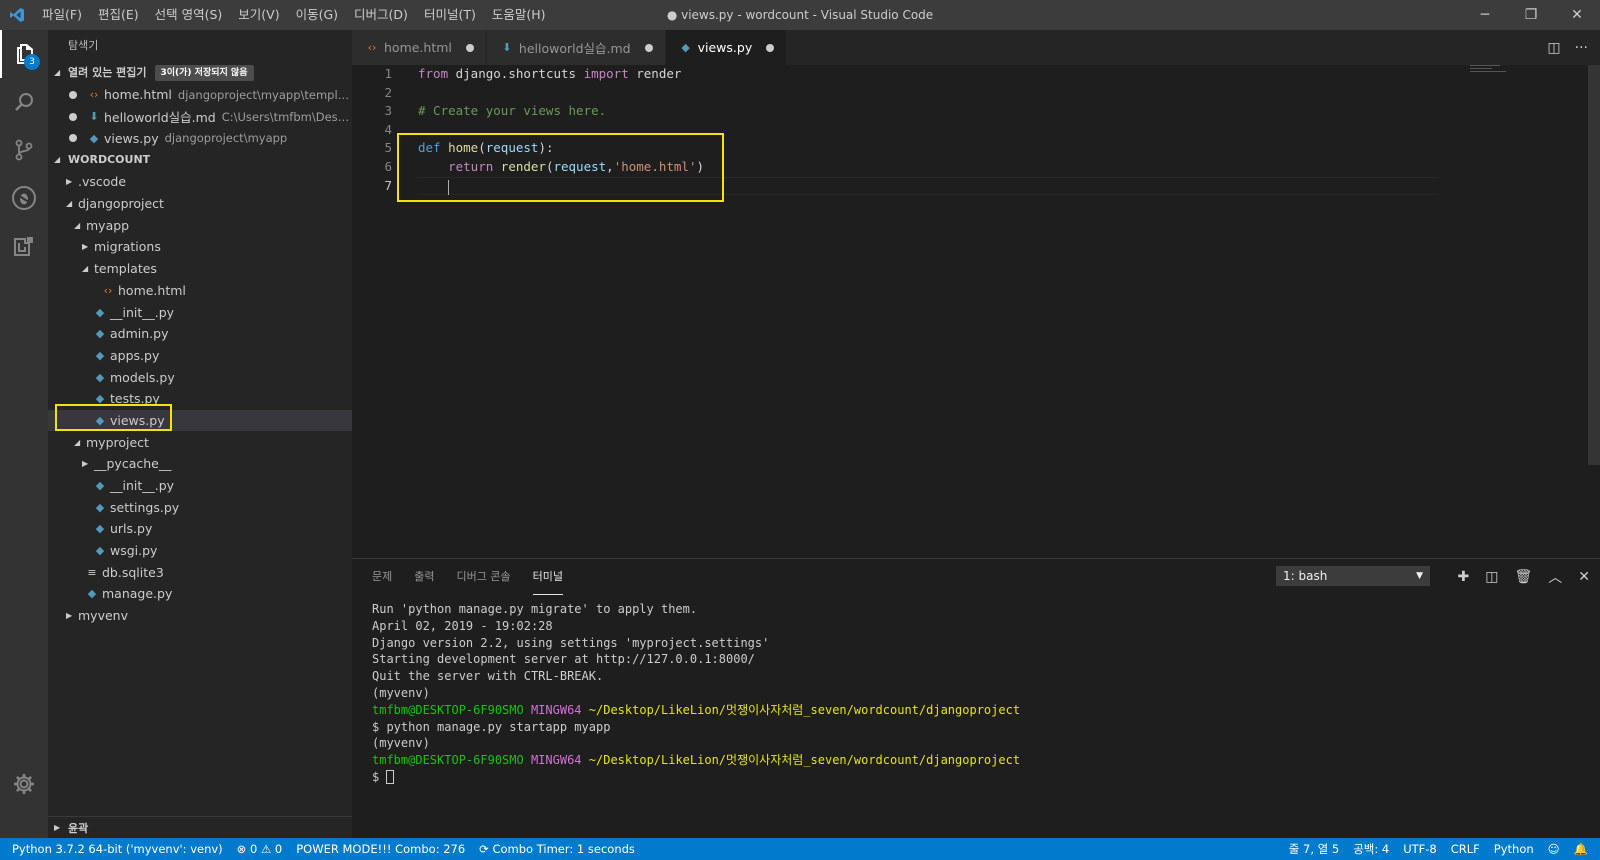 This screenshot has width=1600, height=860. What do you see at coordinates (484, 577) in the screenshot?
I see `panel-tab: 디버그 콘솔` at bounding box center [484, 577].